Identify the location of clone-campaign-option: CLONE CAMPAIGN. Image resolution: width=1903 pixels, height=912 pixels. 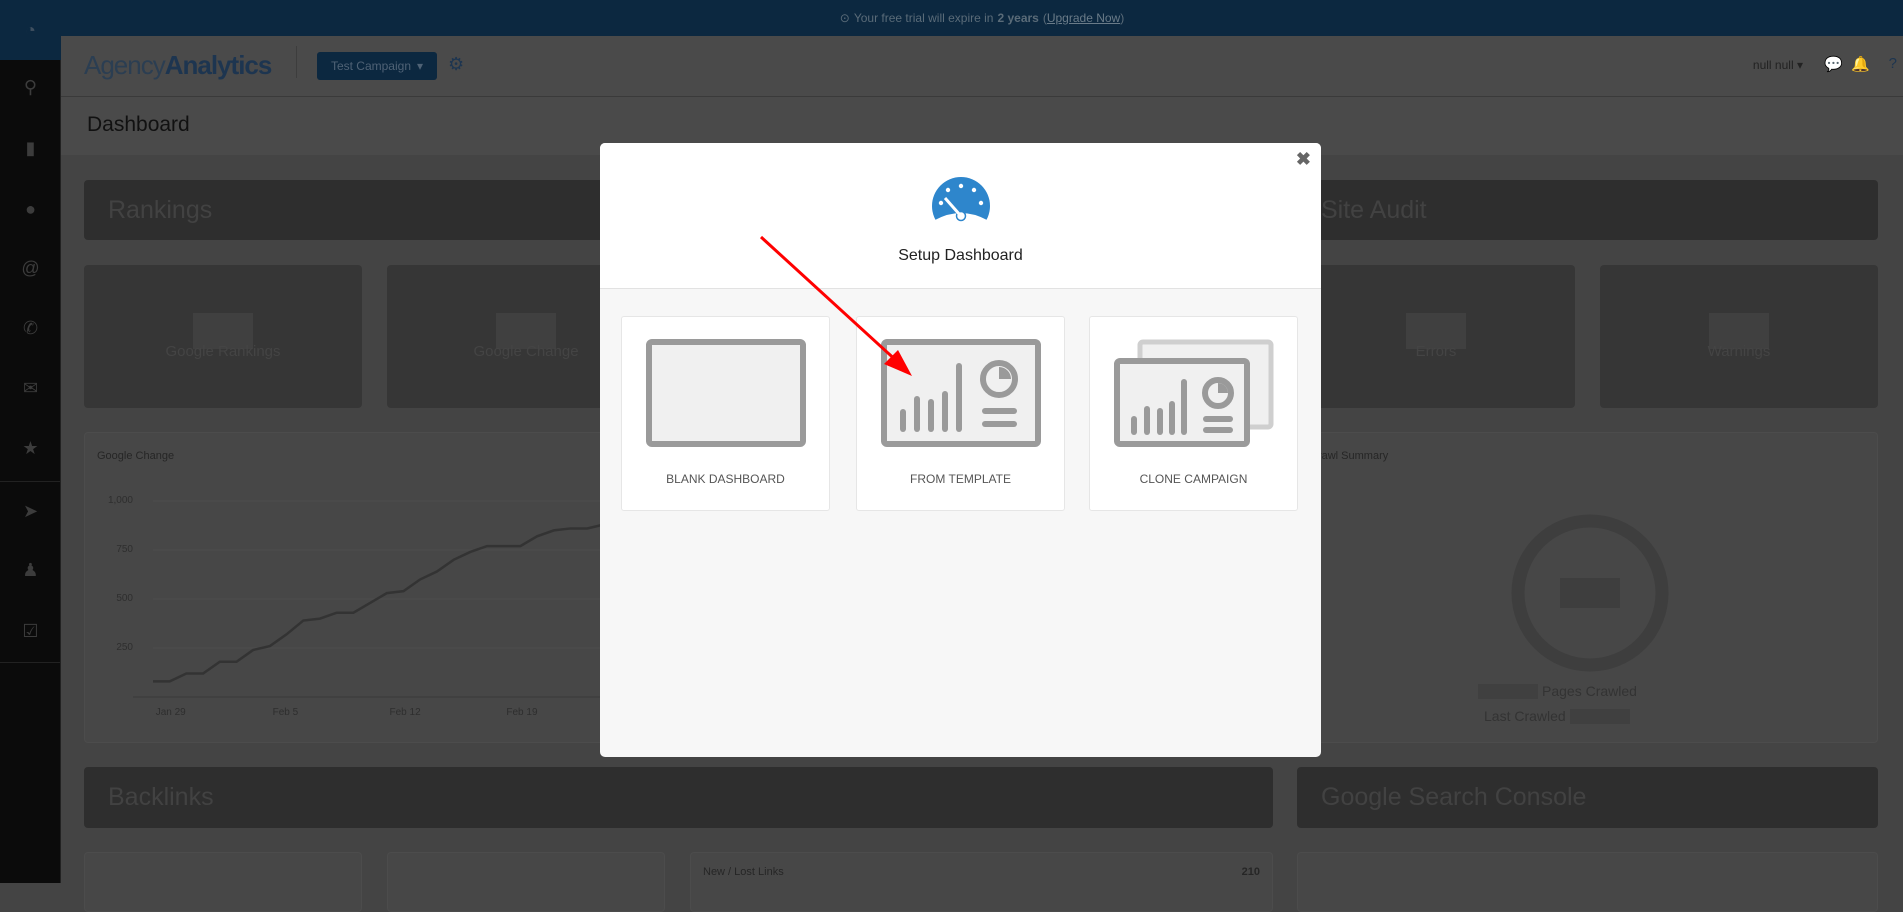
(1193, 413).